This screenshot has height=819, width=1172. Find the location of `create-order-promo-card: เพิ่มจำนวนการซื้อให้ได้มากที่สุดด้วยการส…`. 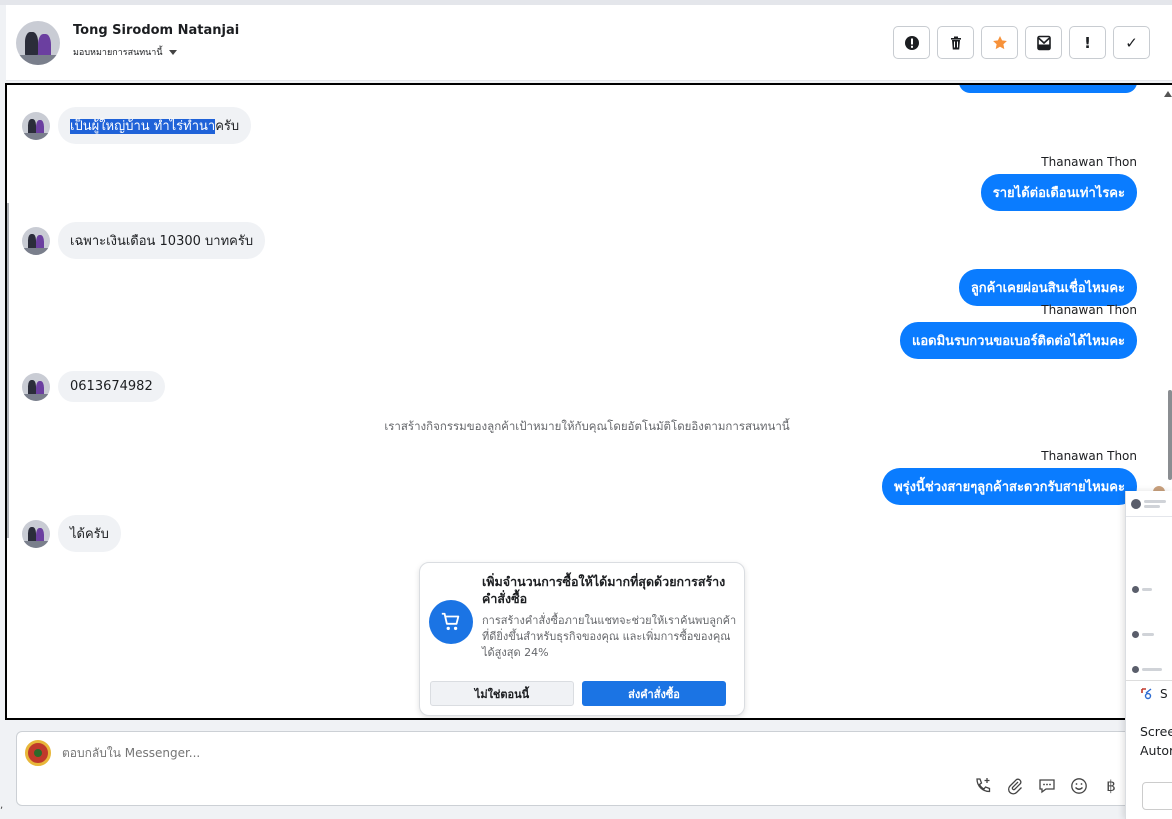

create-order-promo-card: เพิ่มจำนวนการซื้อให้ได้มากที่สุดด้วยการส… is located at coordinates (582, 639).